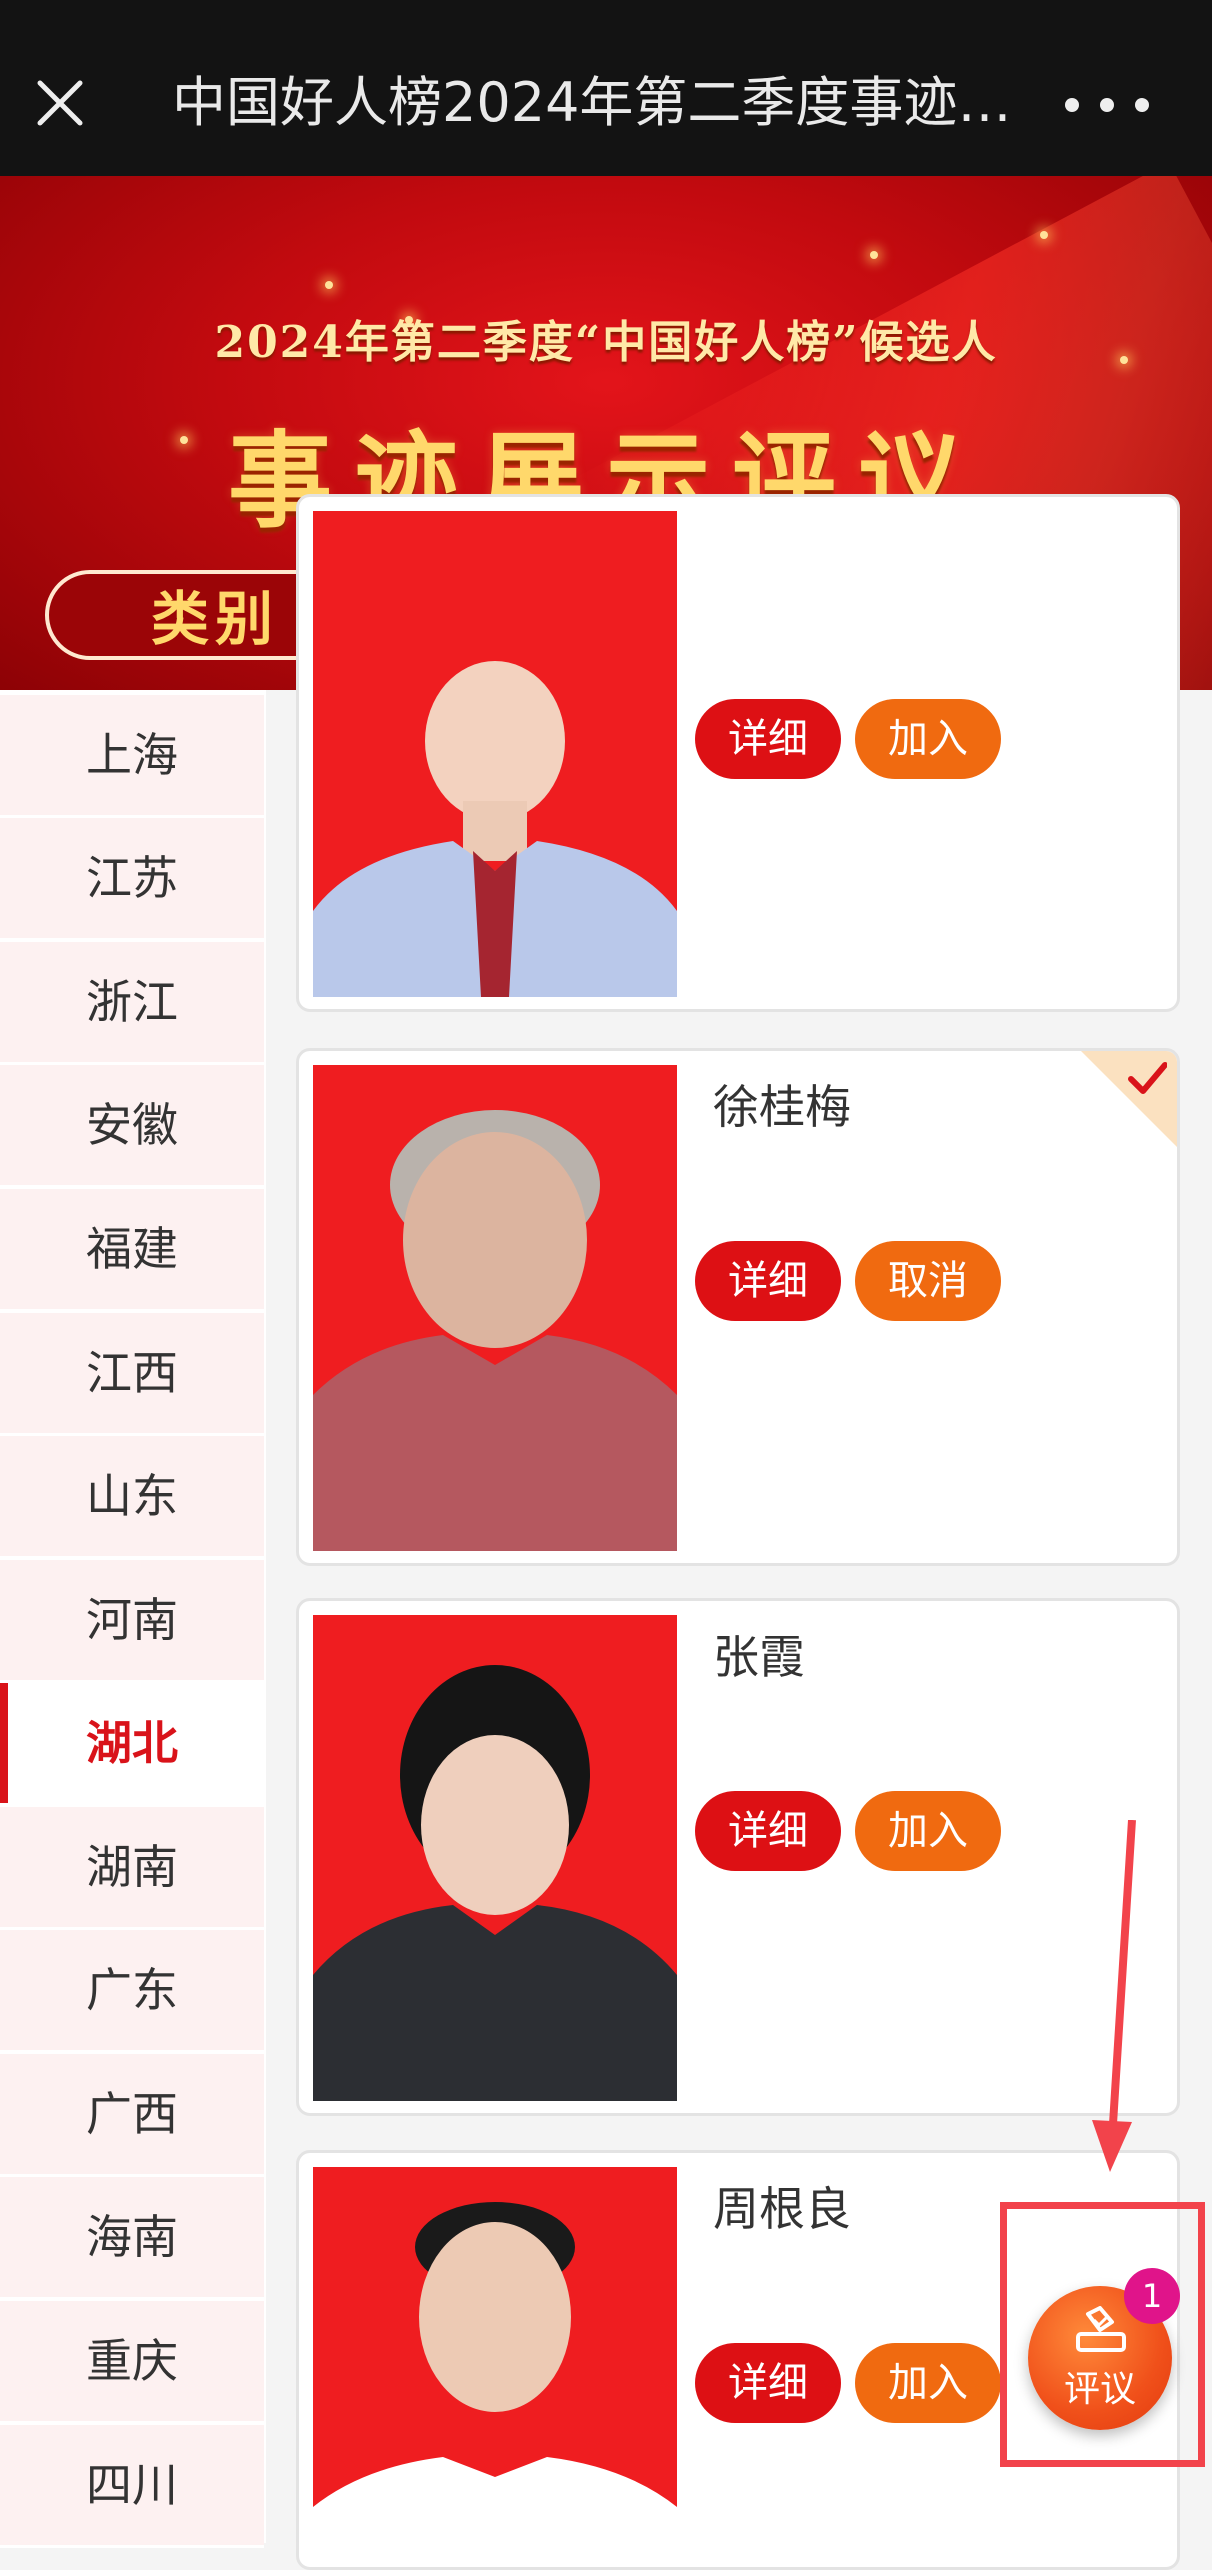  What do you see at coordinates (132, 1374) in the screenshot?
I see `sidebar-item-jiangxi: 江西` at bounding box center [132, 1374].